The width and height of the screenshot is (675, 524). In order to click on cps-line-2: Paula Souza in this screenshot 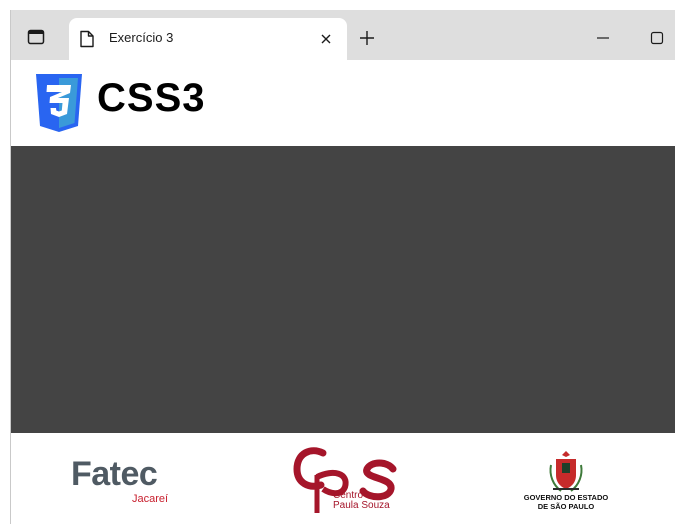, I will do `click(361, 505)`.